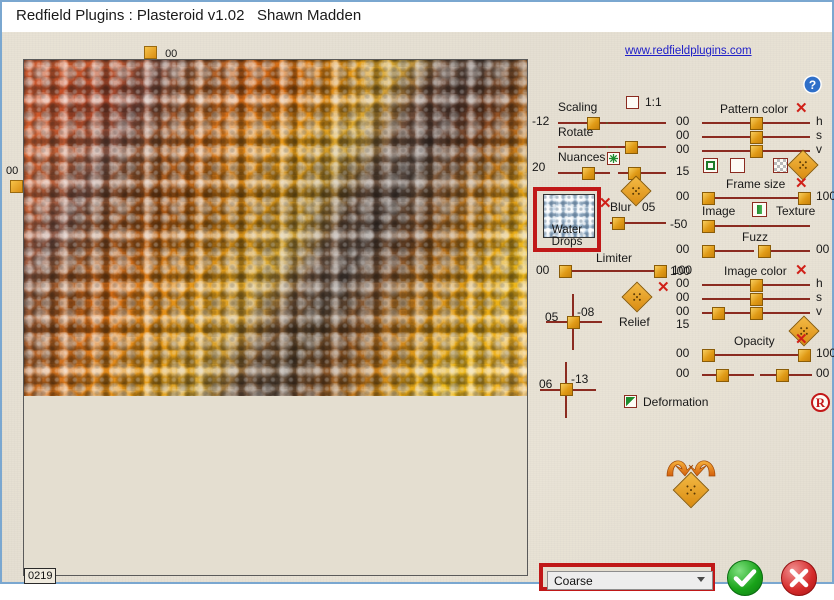 The width and height of the screenshot is (834, 600). I want to click on opacity-track, so click(756, 355).